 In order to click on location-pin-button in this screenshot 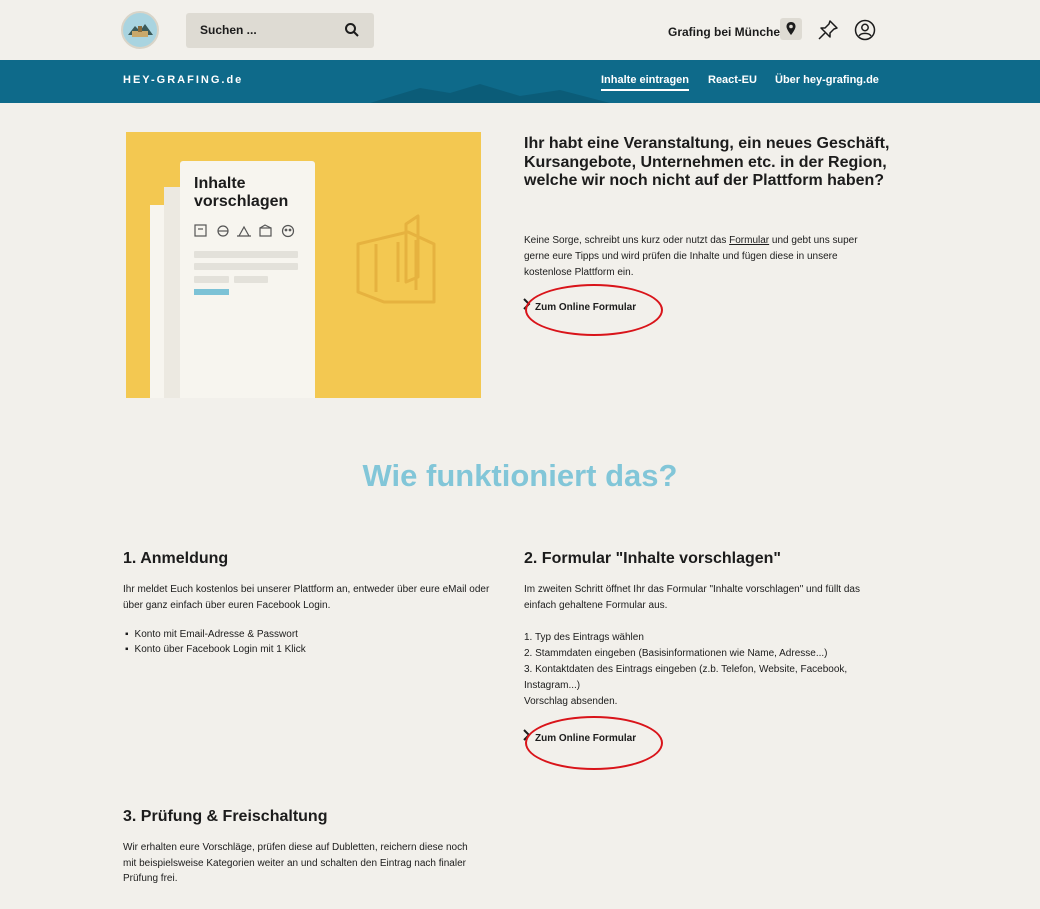, I will do `click(791, 29)`.